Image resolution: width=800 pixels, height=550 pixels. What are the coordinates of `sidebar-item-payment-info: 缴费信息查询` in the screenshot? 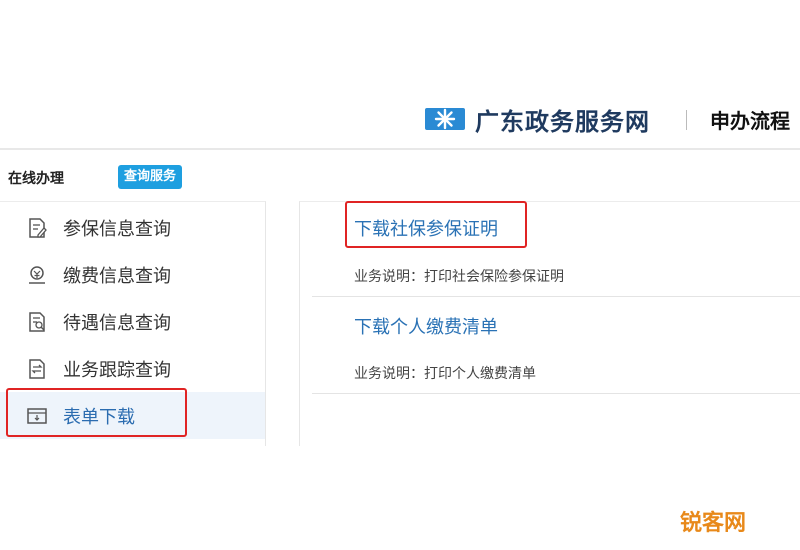 It's located at (132, 274).